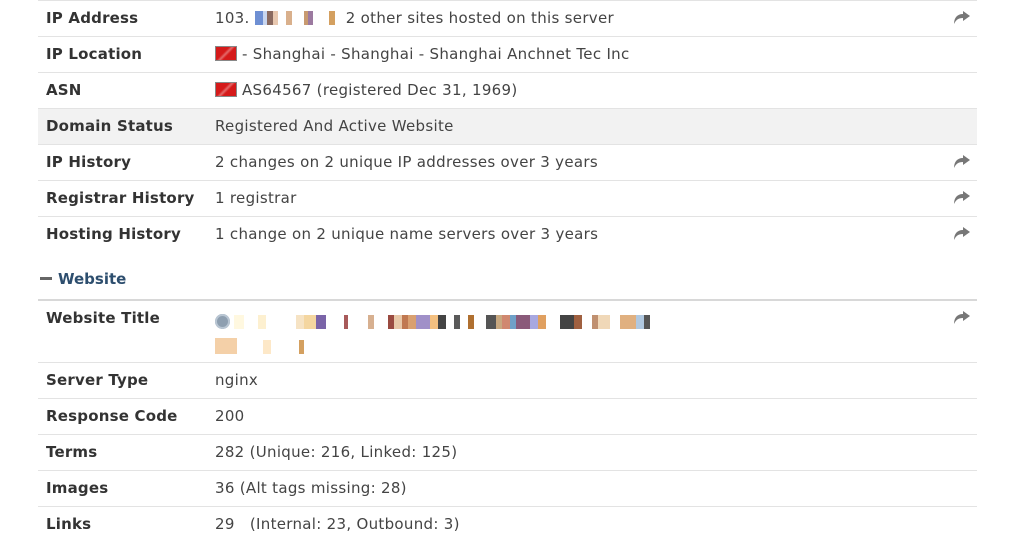  What do you see at coordinates (232, 18) in the screenshot?
I see `ip-prefix: 103.` at bounding box center [232, 18].